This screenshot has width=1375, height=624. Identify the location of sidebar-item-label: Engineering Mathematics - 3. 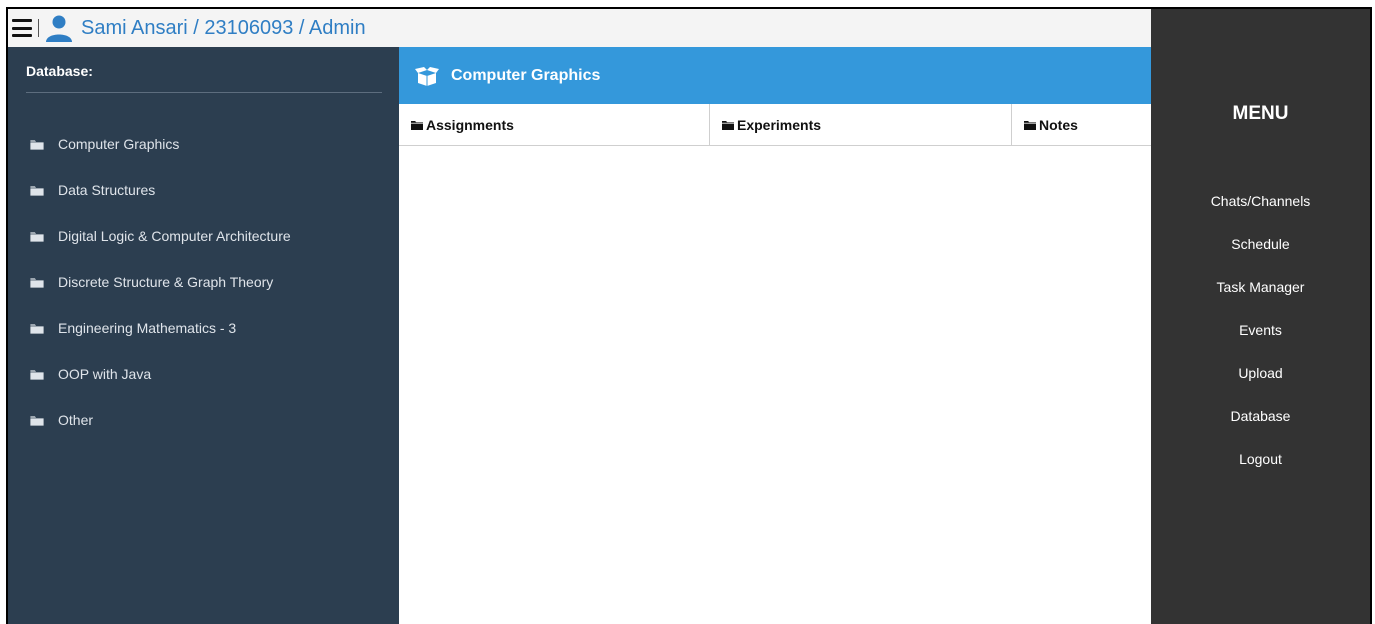
(147, 328).